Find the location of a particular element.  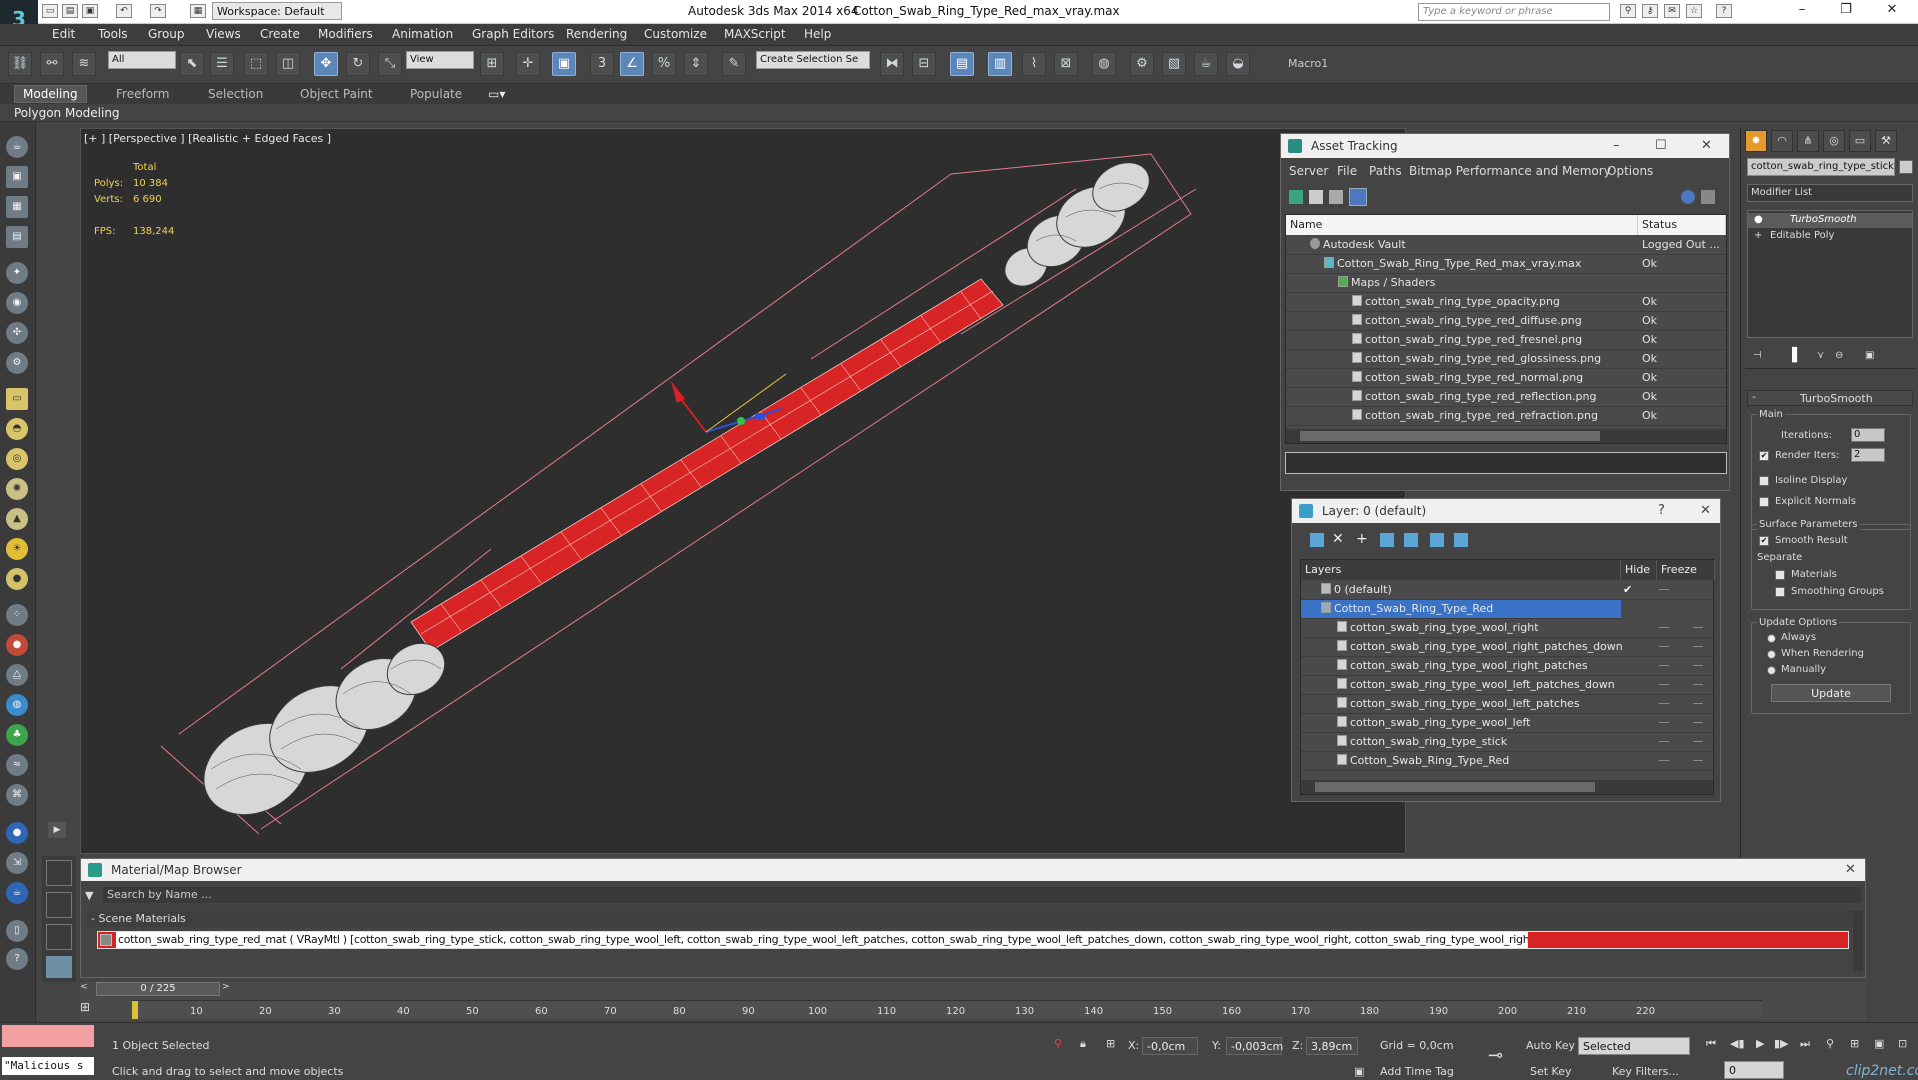

edit-named-selection-icon: ✎ is located at coordinates (734, 64).